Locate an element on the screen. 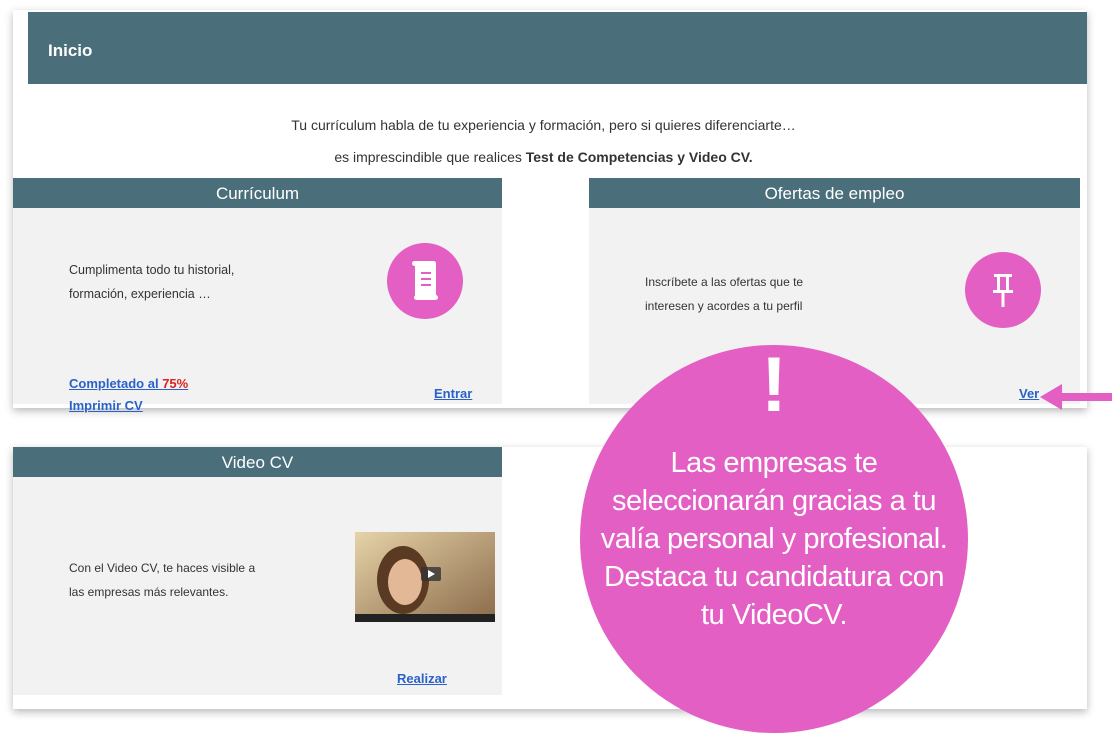 The height and width of the screenshot is (739, 1119). job-offers-card-title: Ofertas de empleo is located at coordinates (834, 193).